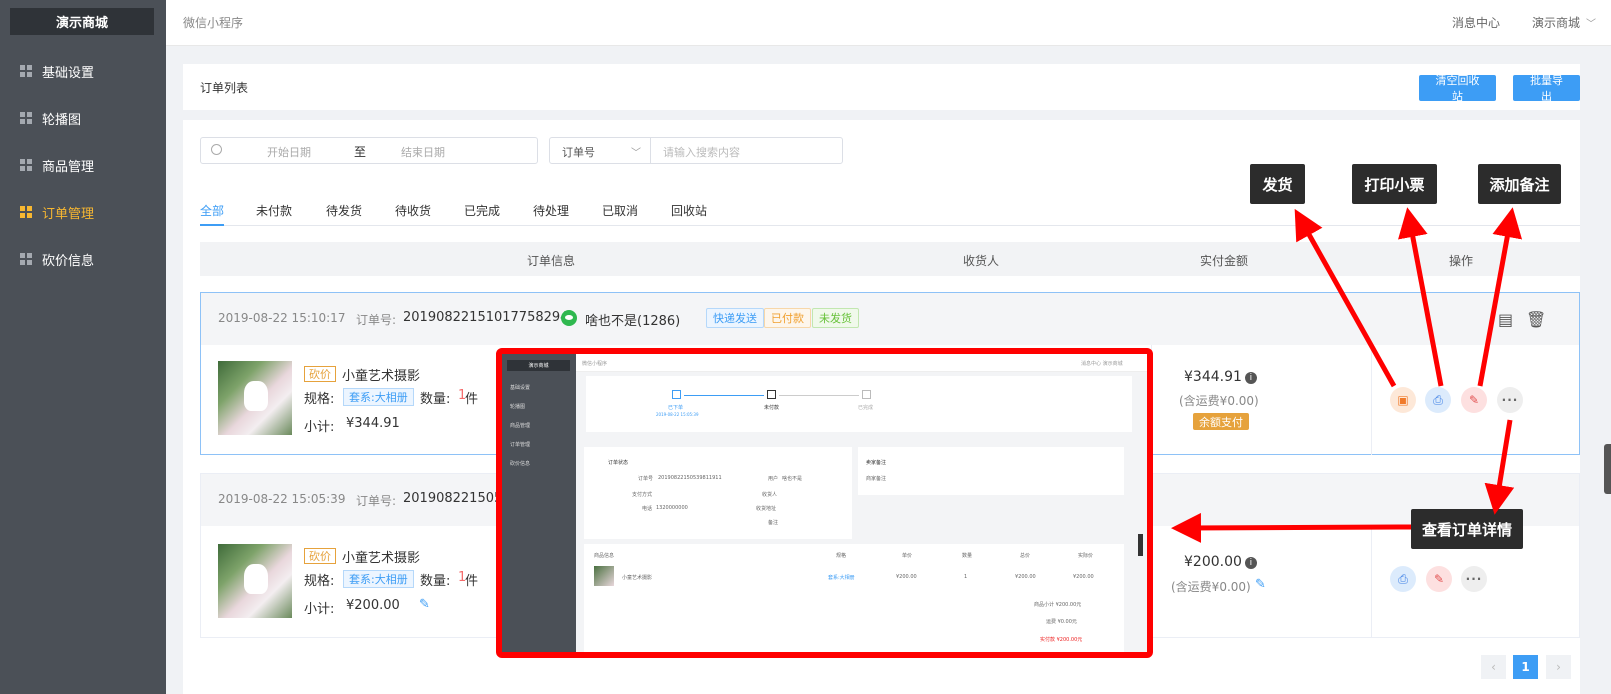  I want to click on buyer-name: 啥也不是(1286), so click(632, 319).